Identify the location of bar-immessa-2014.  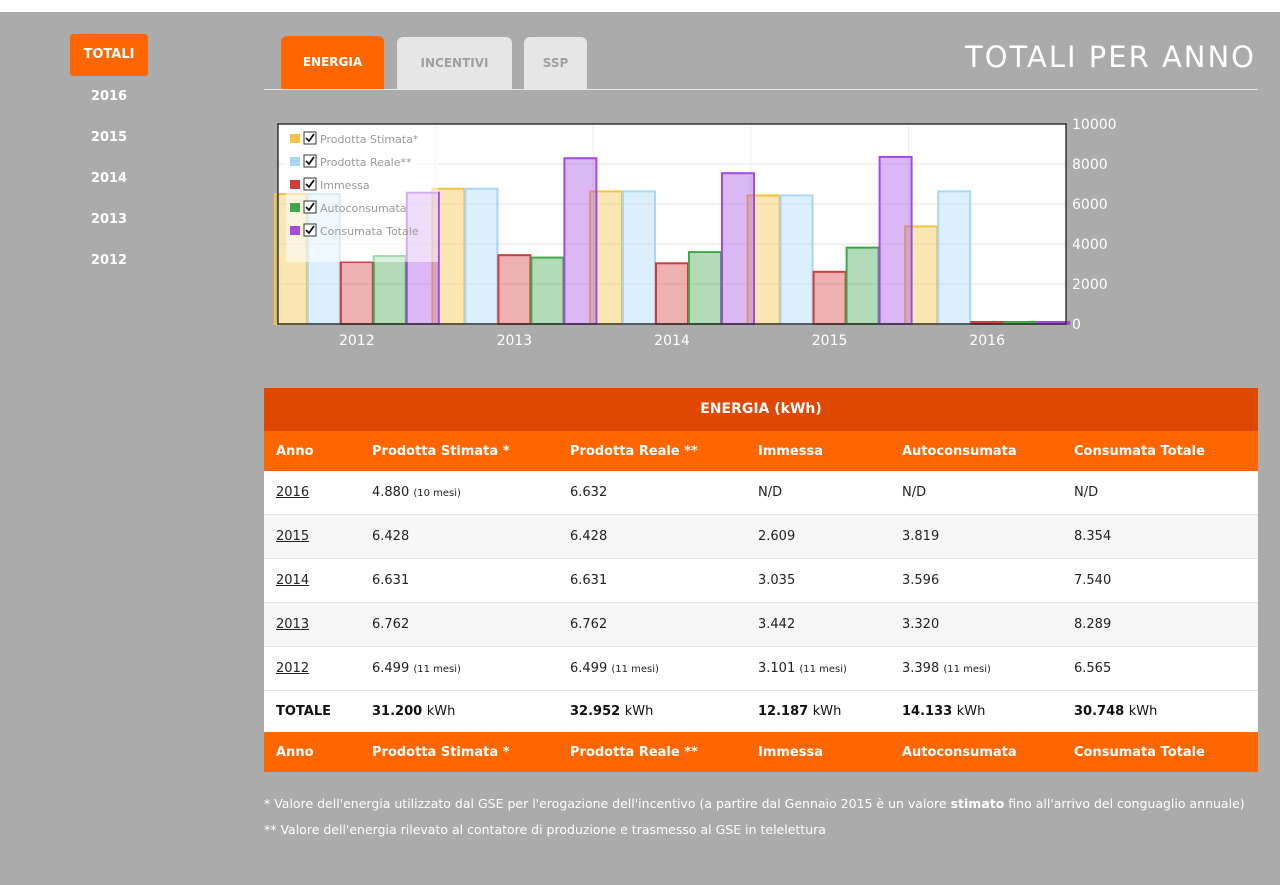
(672, 294).